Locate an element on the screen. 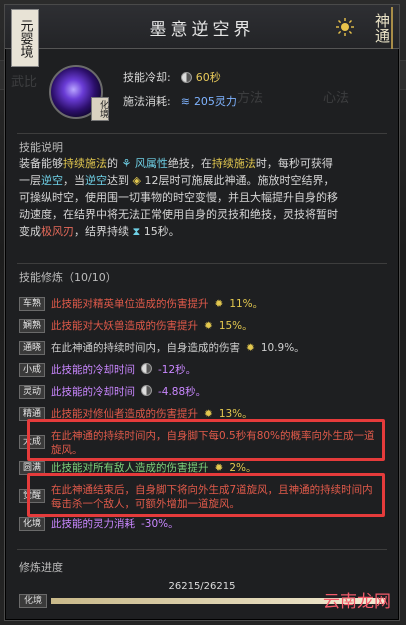  description-section-title: 技能说明 is located at coordinates (41, 147).